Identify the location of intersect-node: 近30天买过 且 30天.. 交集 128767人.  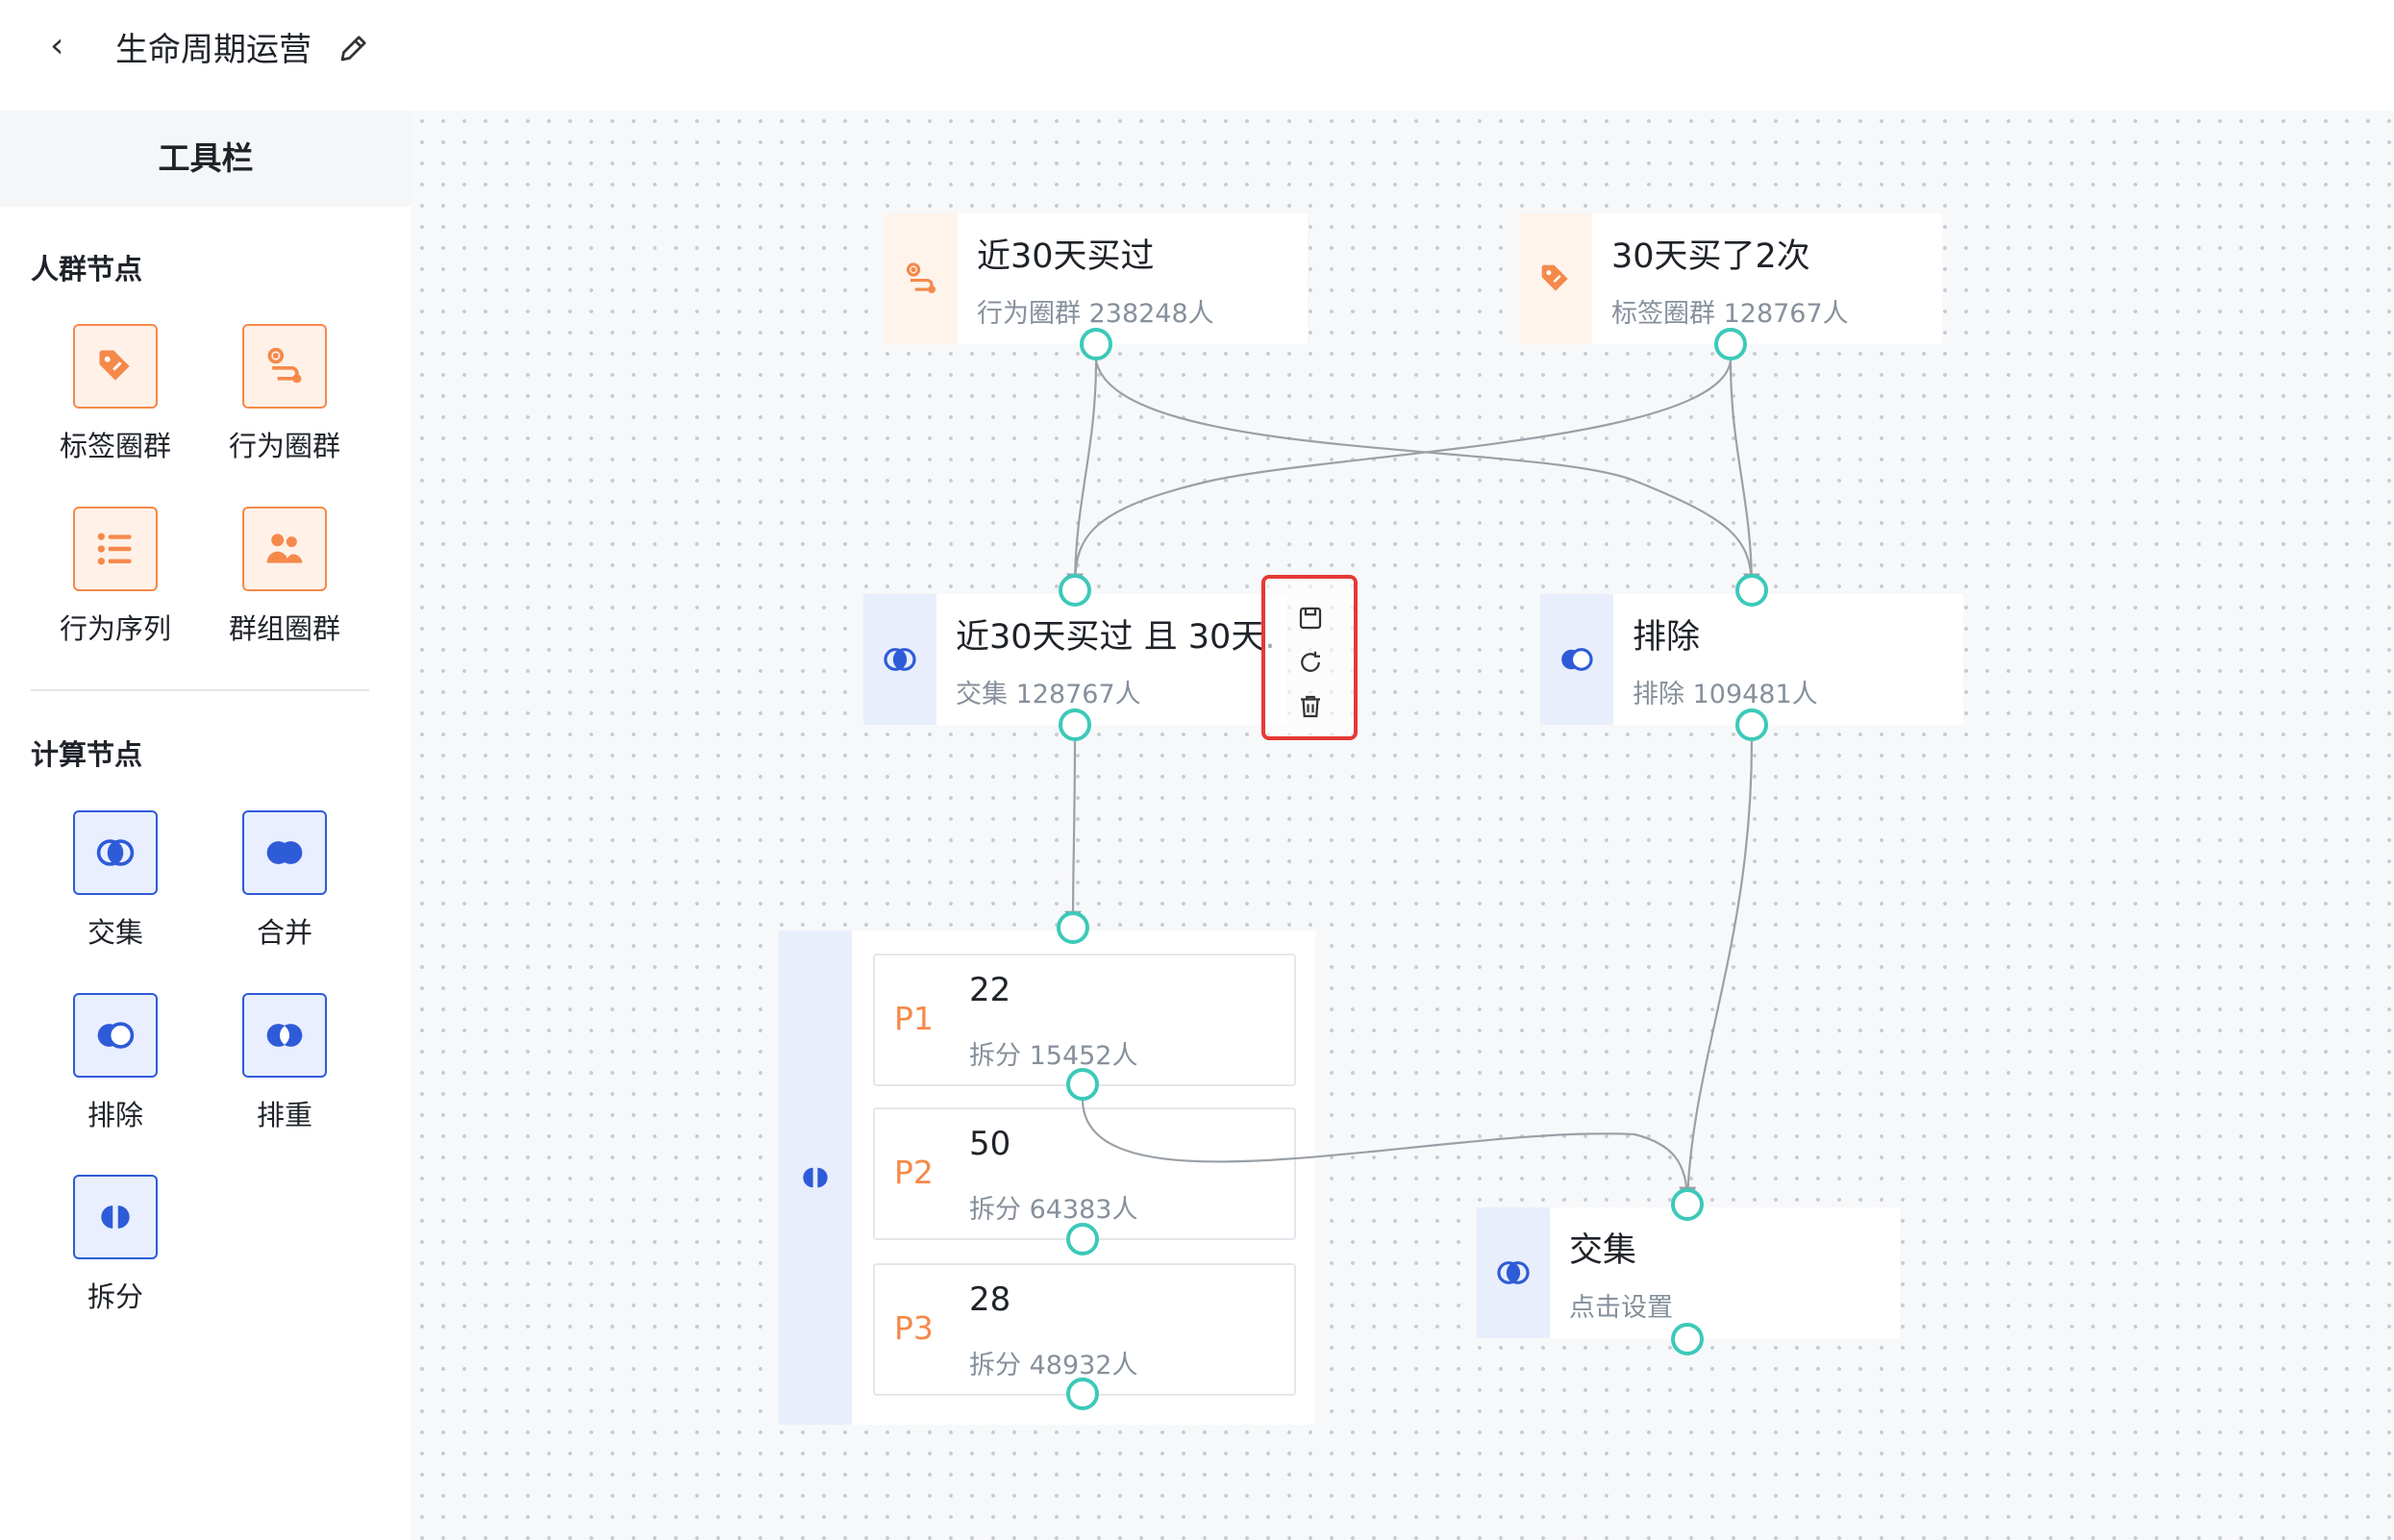
(1075, 659).